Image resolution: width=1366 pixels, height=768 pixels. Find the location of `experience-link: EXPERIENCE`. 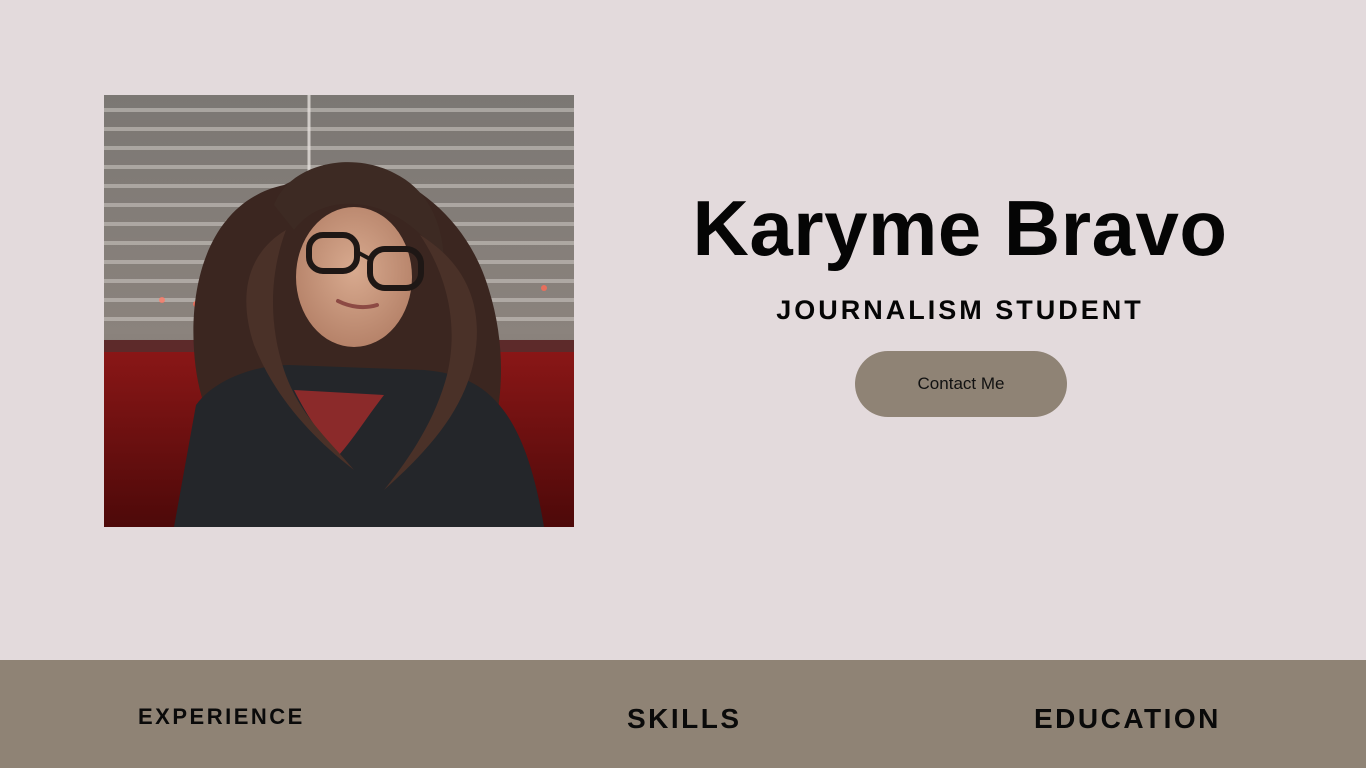

experience-link: EXPERIENCE is located at coordinates (221, 717).